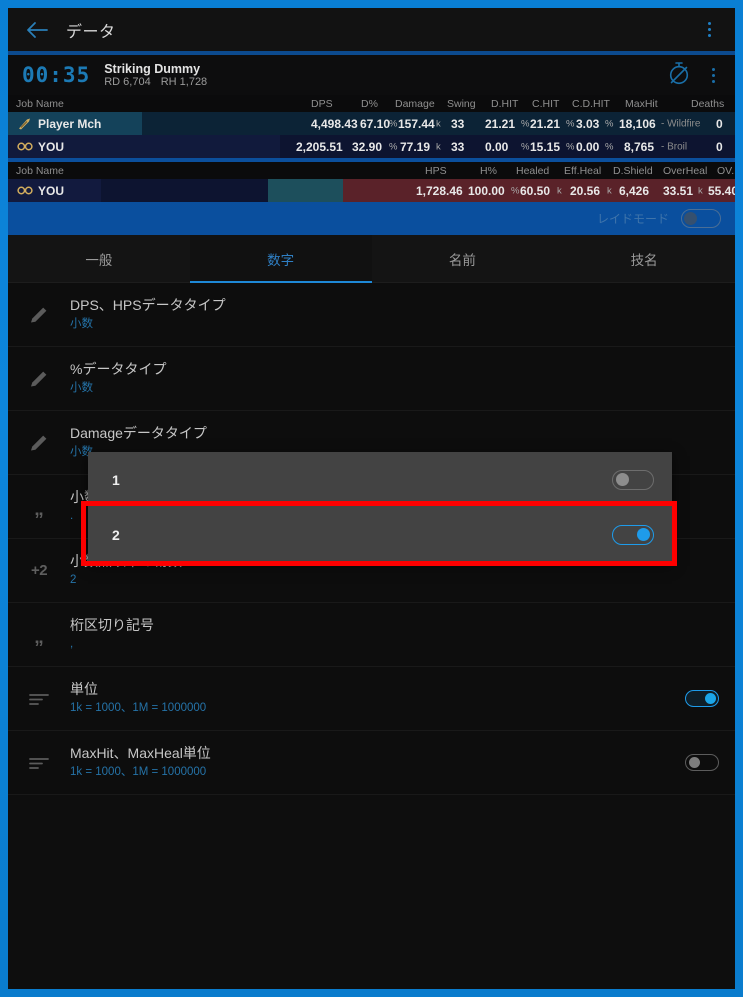 The image size is (743, 997). What do you see at coordinates (713, 75) in the screenshot?
I see `meter-kebab-menu-icon` at bounding box center [713, 75].